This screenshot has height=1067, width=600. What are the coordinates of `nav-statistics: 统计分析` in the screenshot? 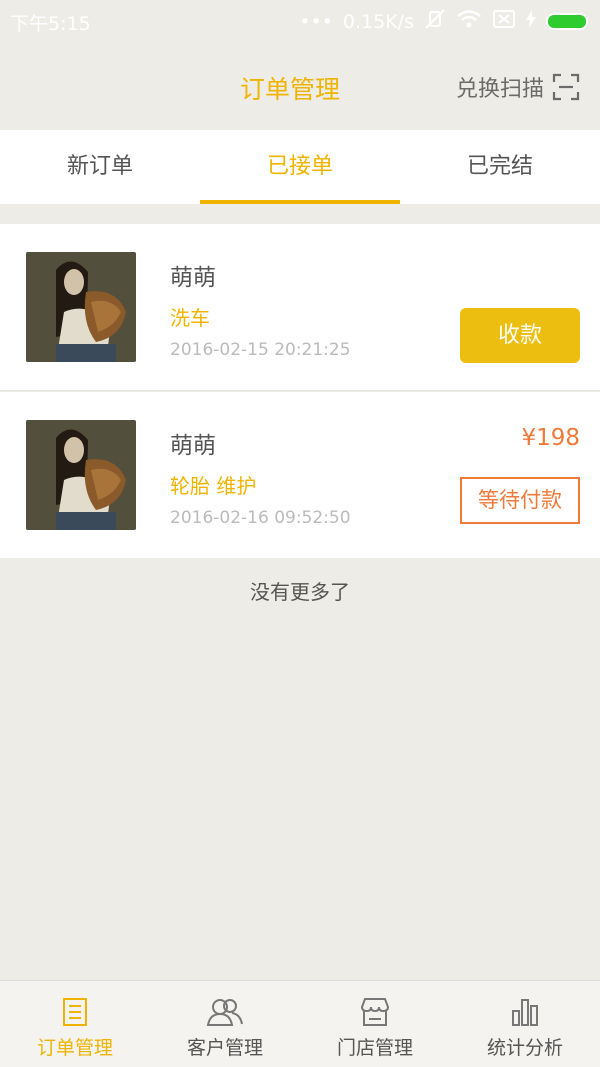 It's located at (525, 1024).